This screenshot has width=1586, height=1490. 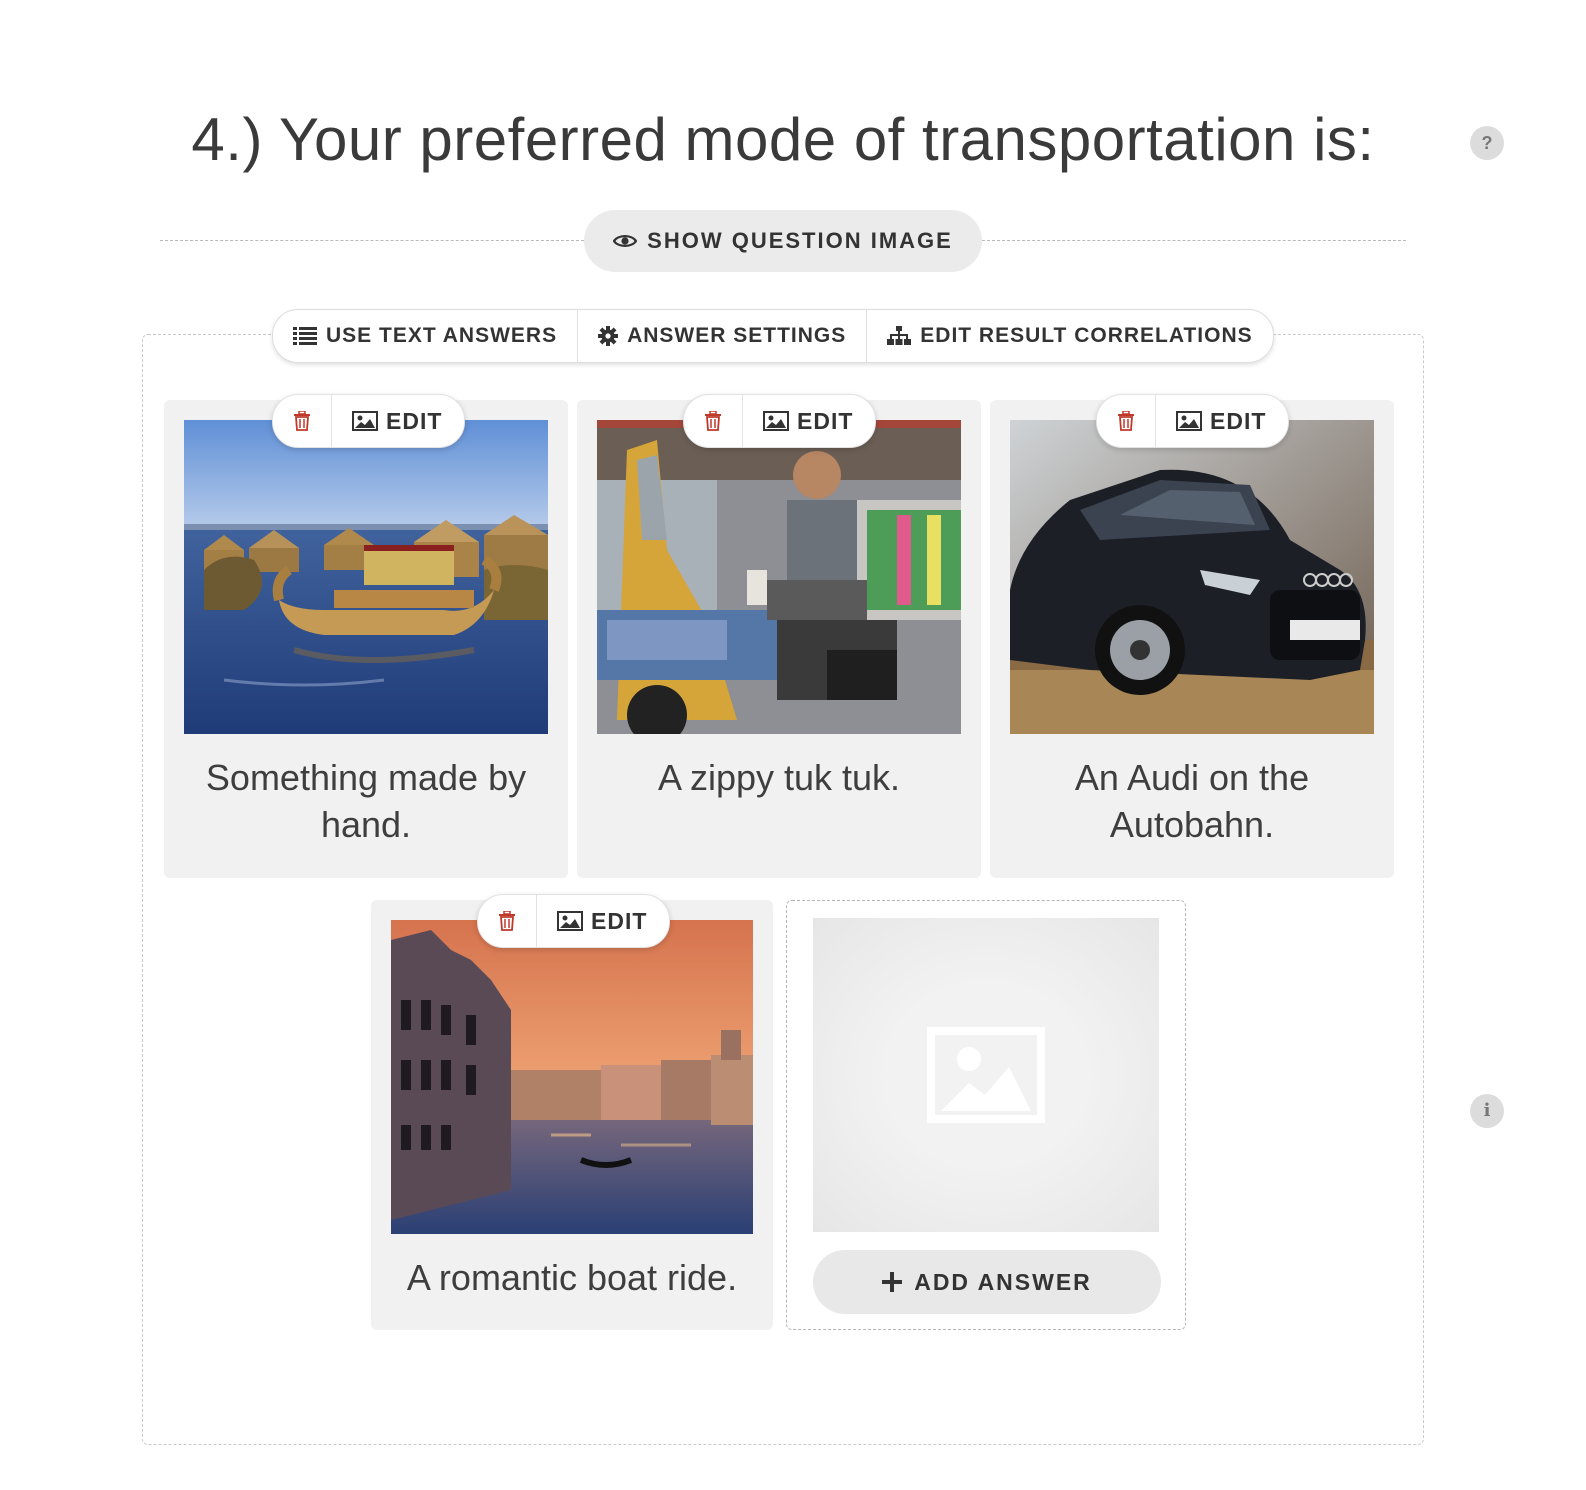 I want to click on eye-icon, so click(x=625, y=241).